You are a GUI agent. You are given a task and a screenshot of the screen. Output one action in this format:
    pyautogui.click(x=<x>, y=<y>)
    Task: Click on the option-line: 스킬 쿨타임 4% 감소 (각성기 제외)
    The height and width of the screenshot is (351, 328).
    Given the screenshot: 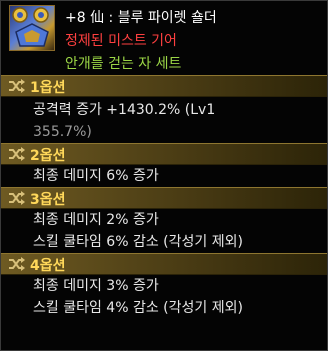 What is the action you would take?
    pyautogui.click(x=138, y=308)
    